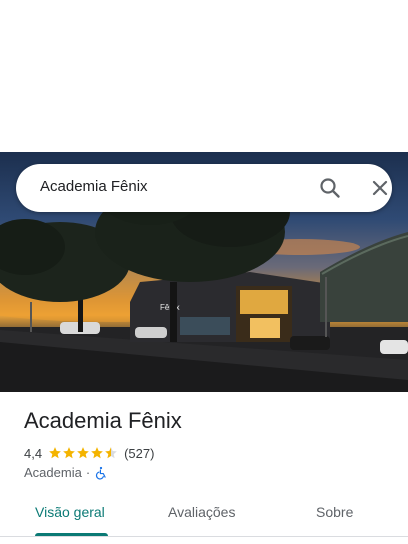 This screenshot has height=544, width=408. I want to click on reviews-count: (527), so click(139, 453).